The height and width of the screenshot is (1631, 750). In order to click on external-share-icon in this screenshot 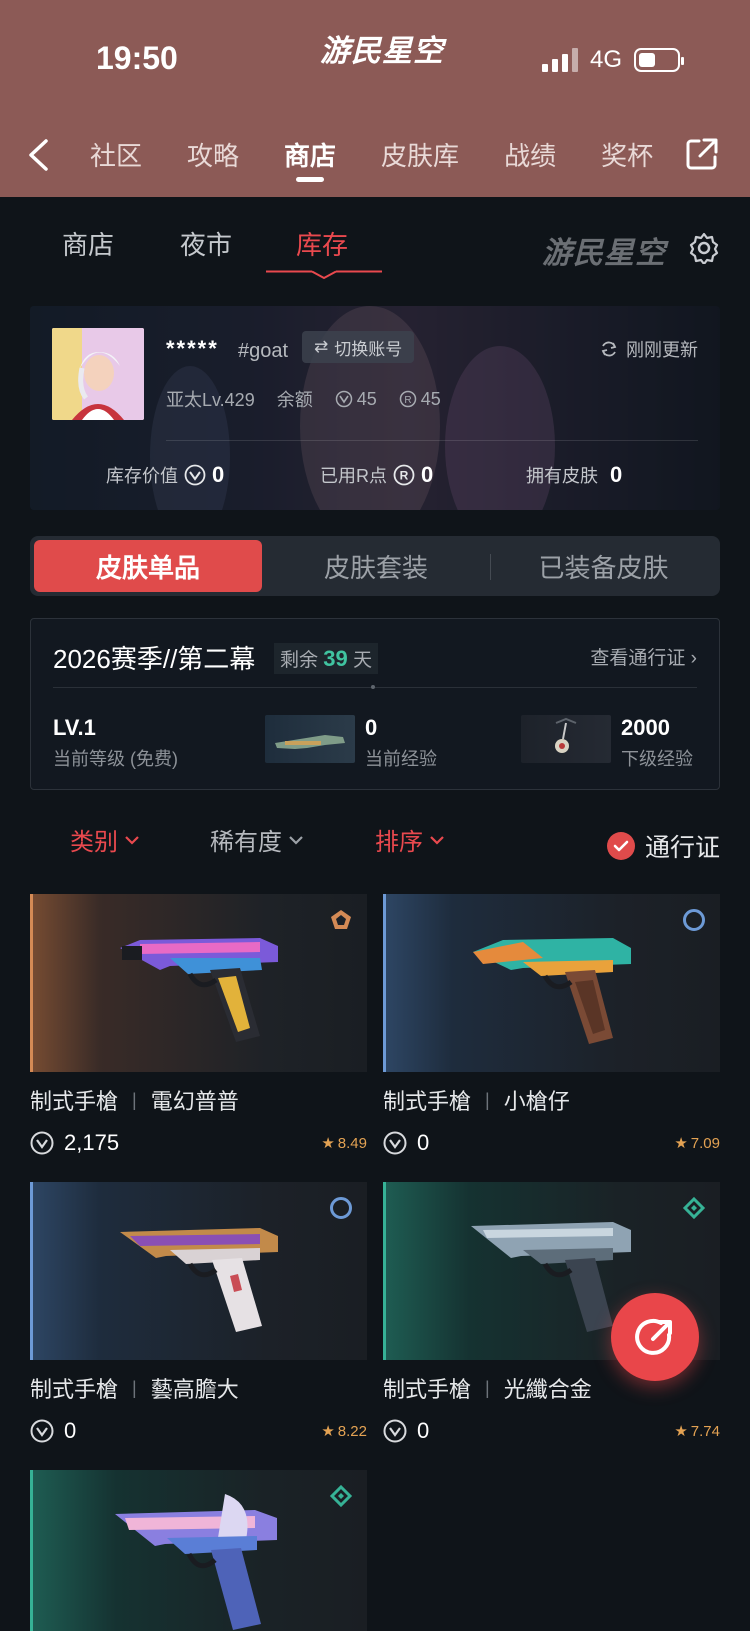, I will do `click(702, 154)`.